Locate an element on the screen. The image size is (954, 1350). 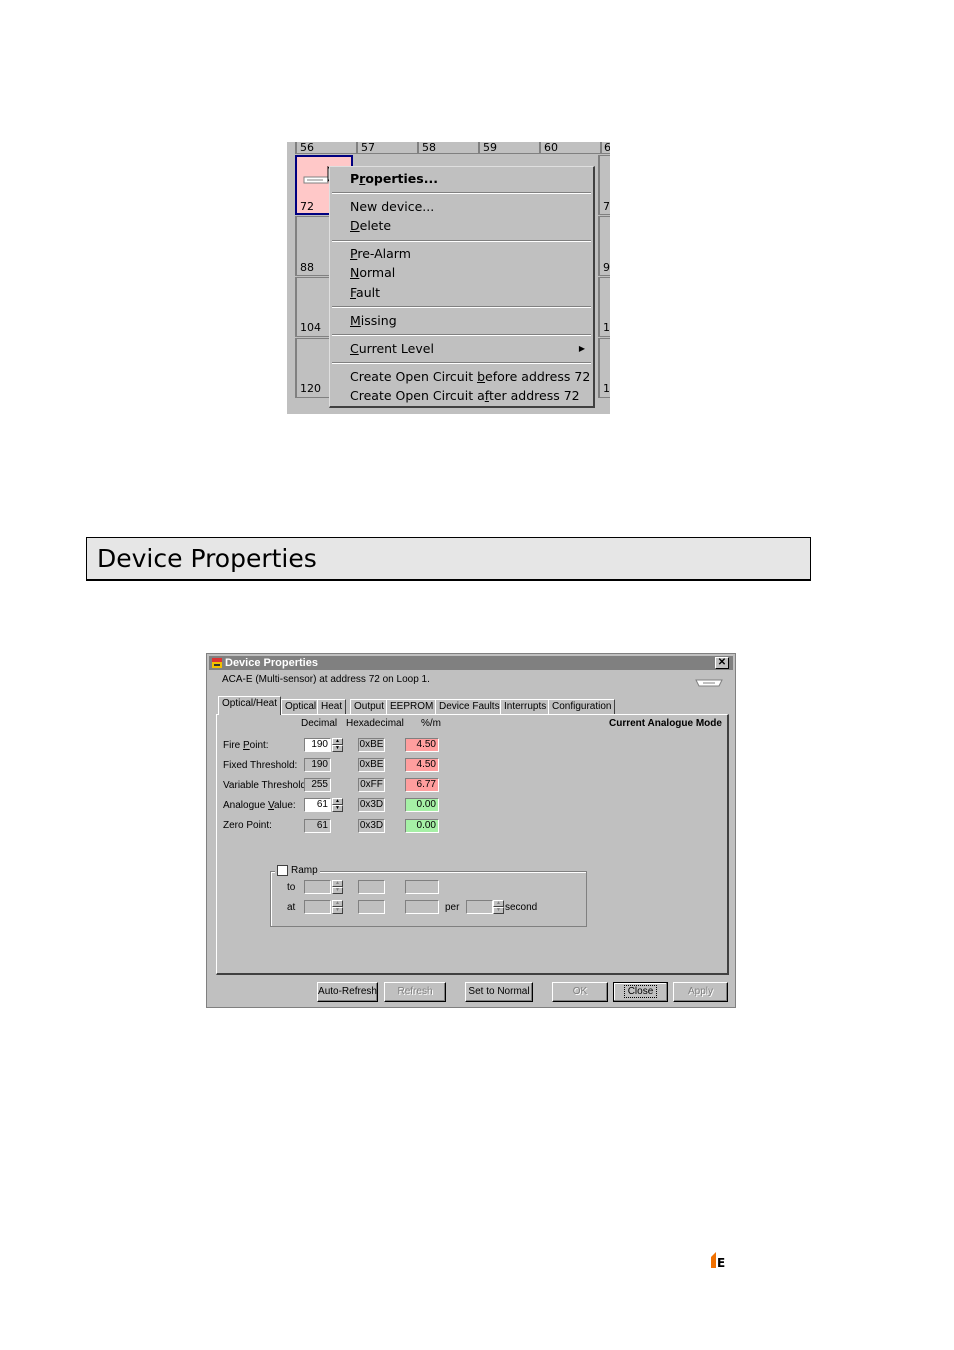
column-header-percent: %/m is located at coordinates (431, 723).